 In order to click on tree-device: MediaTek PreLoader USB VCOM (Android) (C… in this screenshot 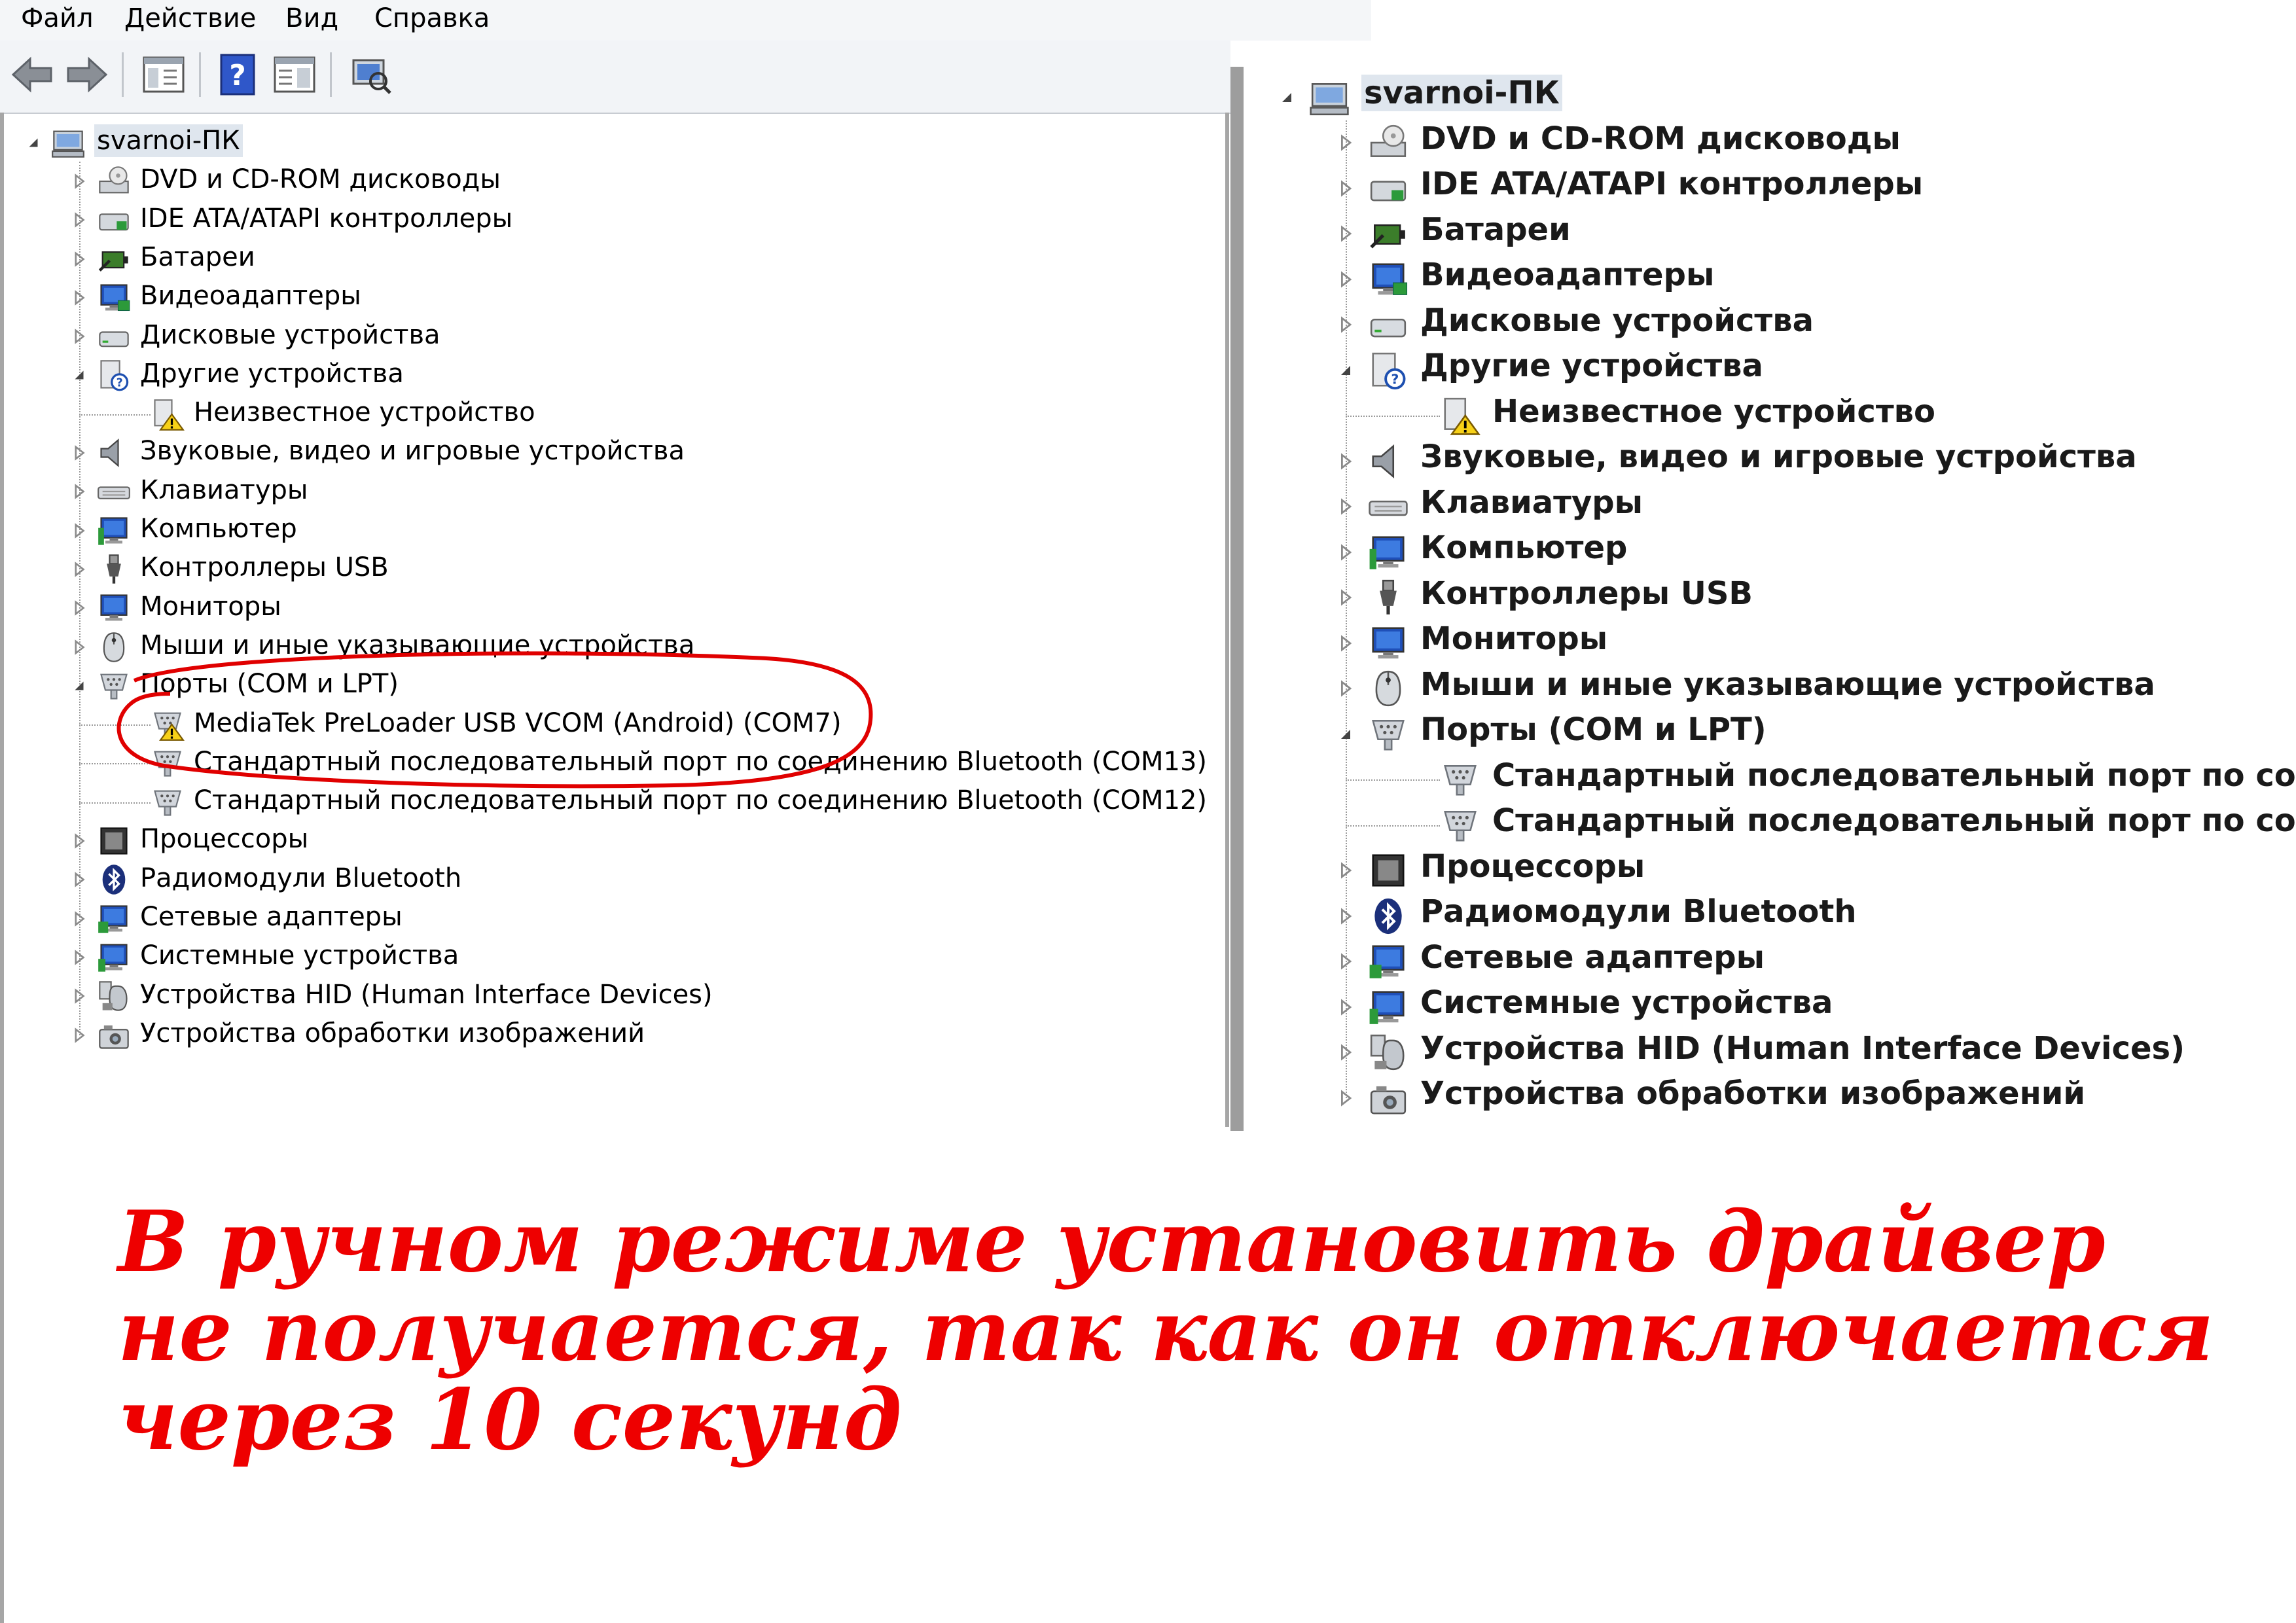, I will do `click(608, 725)`.